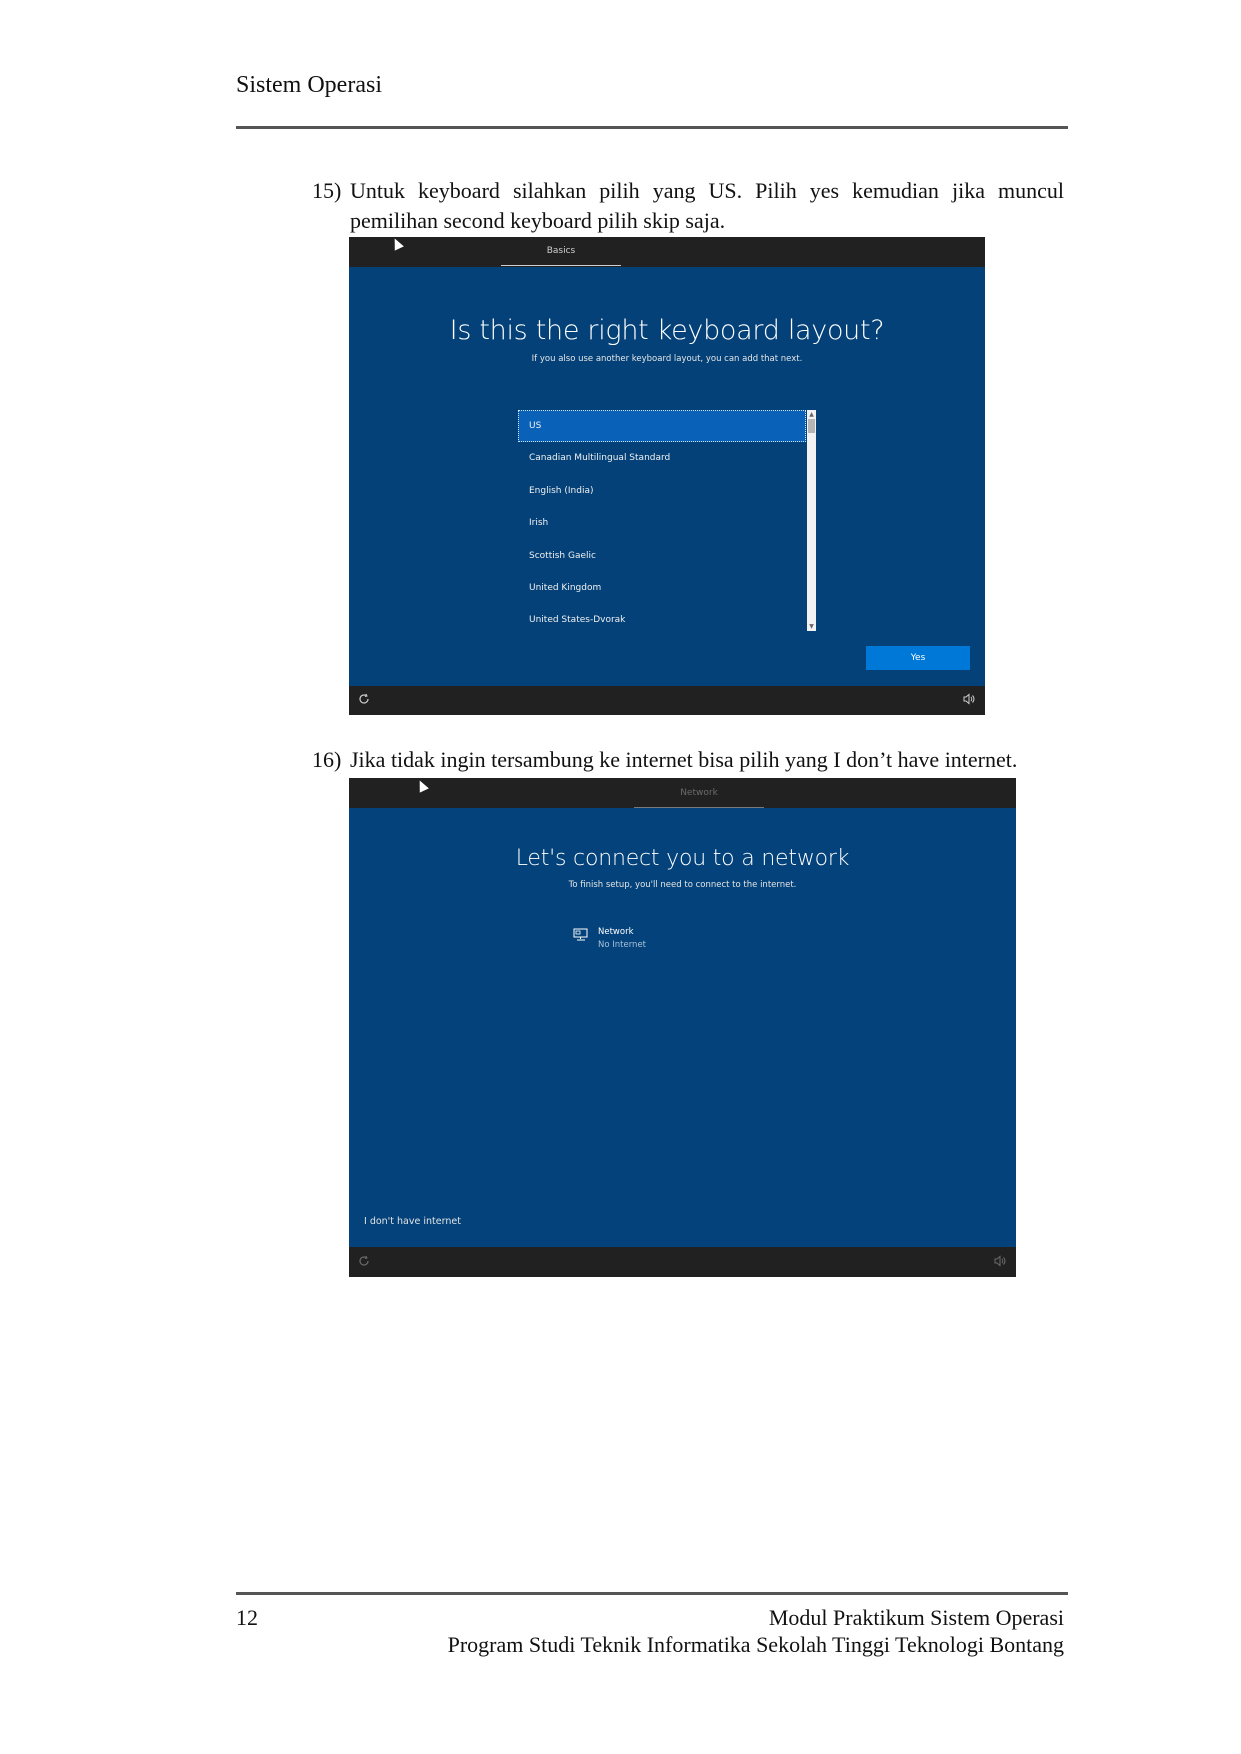 This screenshot has width=1241, height=1754. Describe the element at coordinates (412, 1221) in the screenshot. I see `no-internet-link: I don't have internet` at that location.